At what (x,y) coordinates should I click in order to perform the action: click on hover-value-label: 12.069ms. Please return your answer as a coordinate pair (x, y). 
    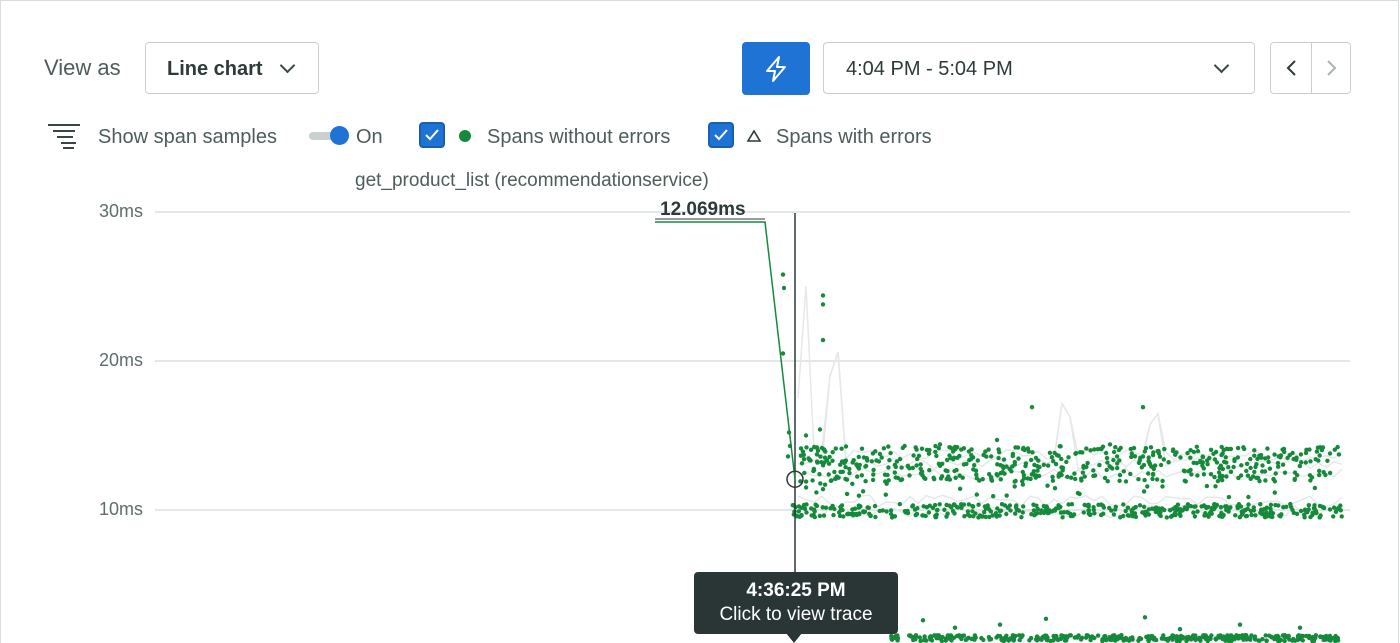
    Looking at the image, I should click on (703, 209).